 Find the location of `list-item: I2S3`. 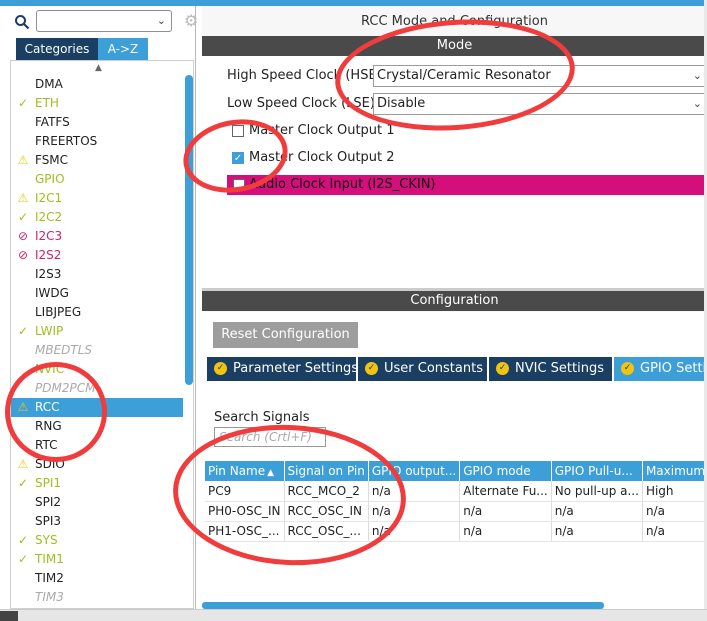

list-item: I2S3 is located at coordinates (97, 274).